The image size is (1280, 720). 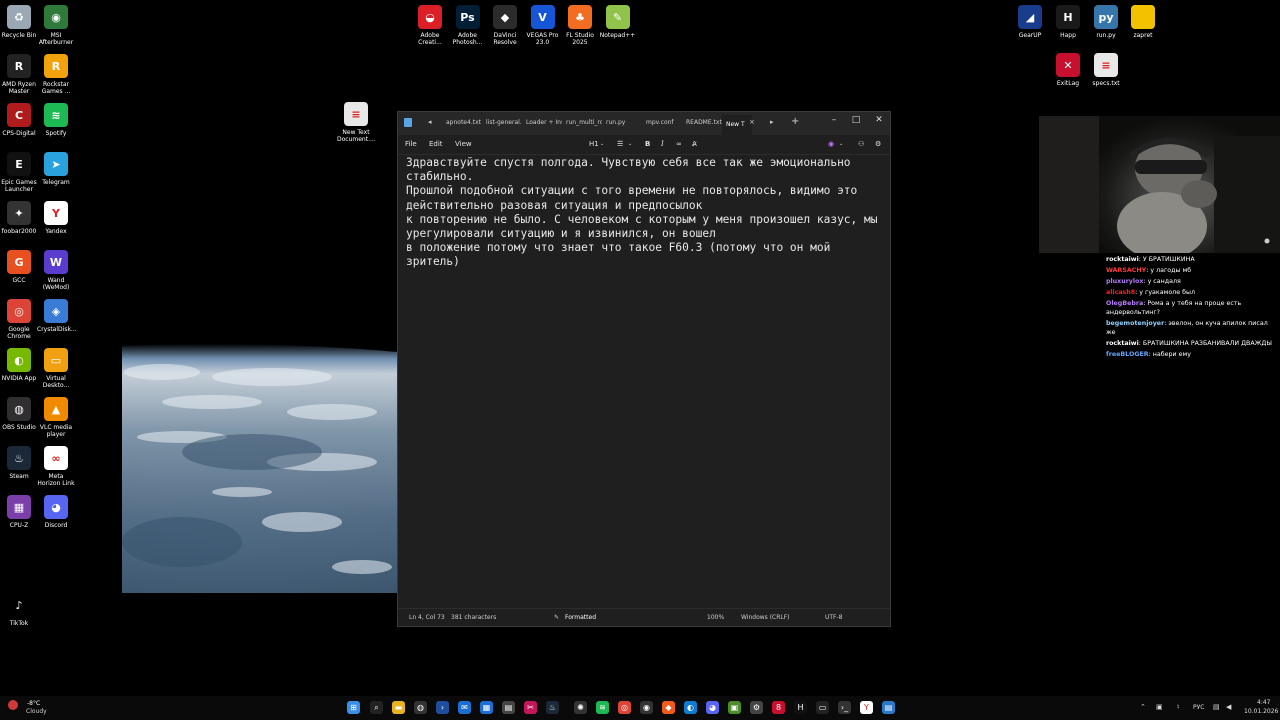 I want to click on desktop-shortcut: ≡ specs.txt, so click(x=1106, y=70).